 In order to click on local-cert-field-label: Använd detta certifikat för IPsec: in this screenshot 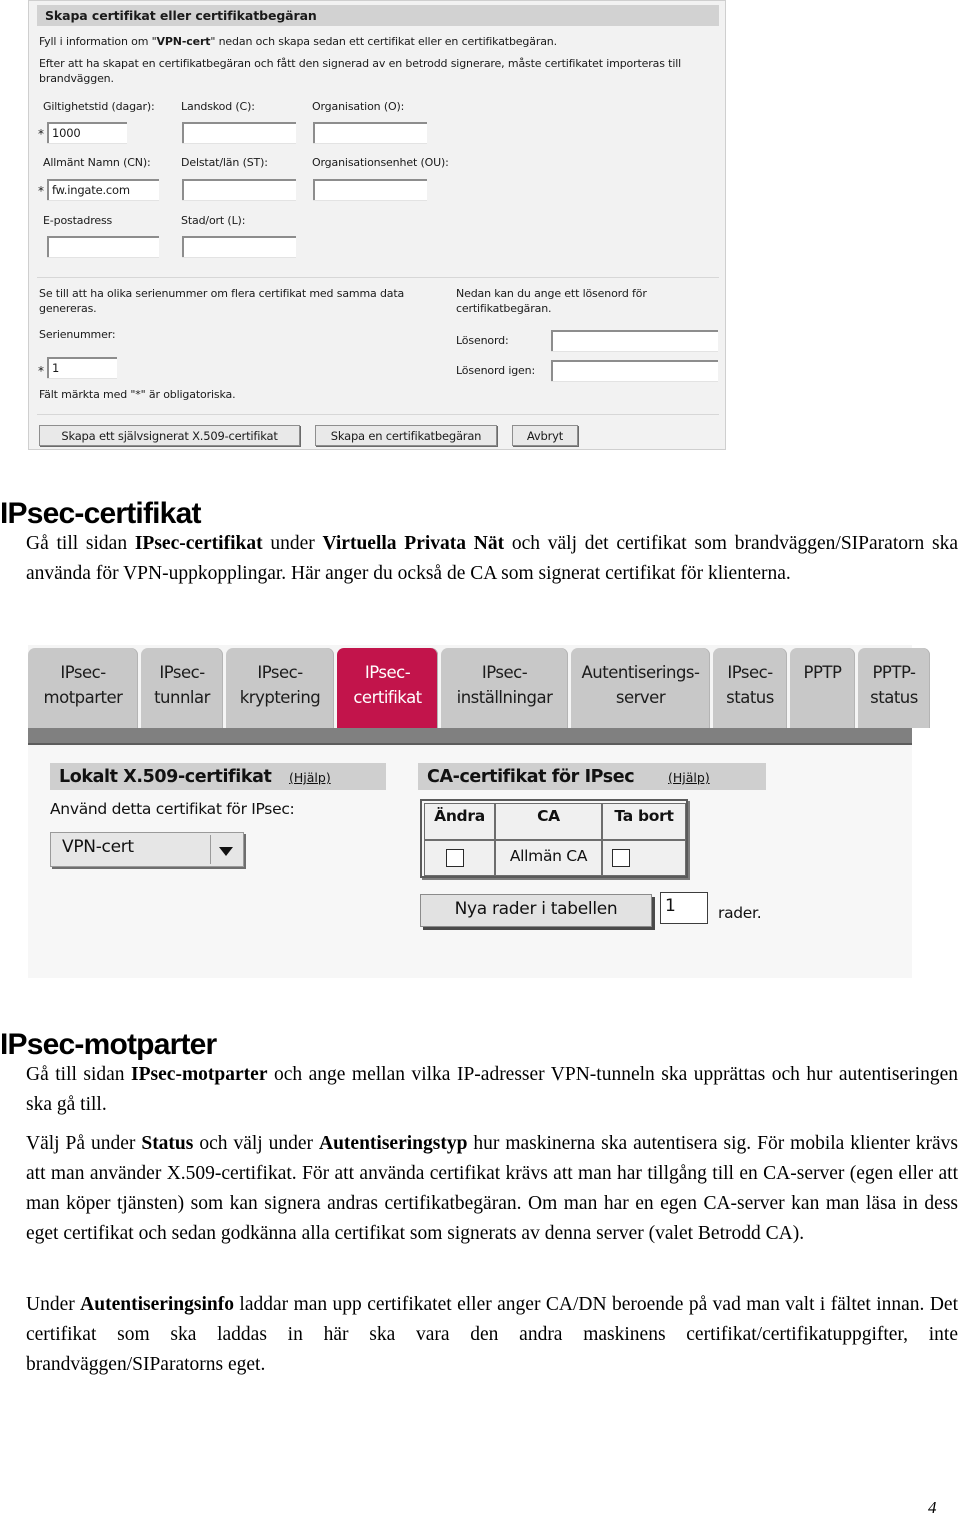, I will do `click(172, 809)`.